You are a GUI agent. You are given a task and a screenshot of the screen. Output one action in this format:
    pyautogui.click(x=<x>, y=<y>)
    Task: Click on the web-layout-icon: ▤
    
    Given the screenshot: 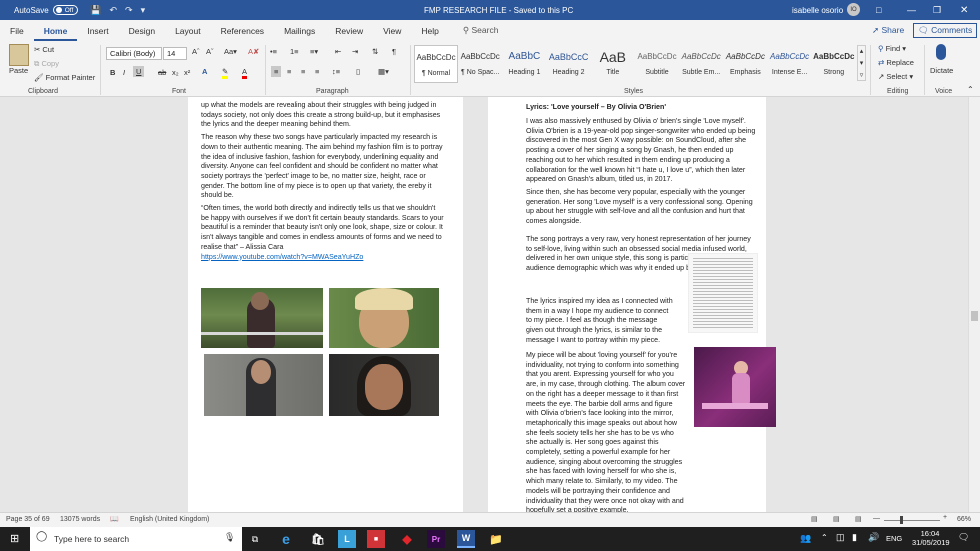 What is the action you would take?
    pyautogui.click(x=858, y=519)
    